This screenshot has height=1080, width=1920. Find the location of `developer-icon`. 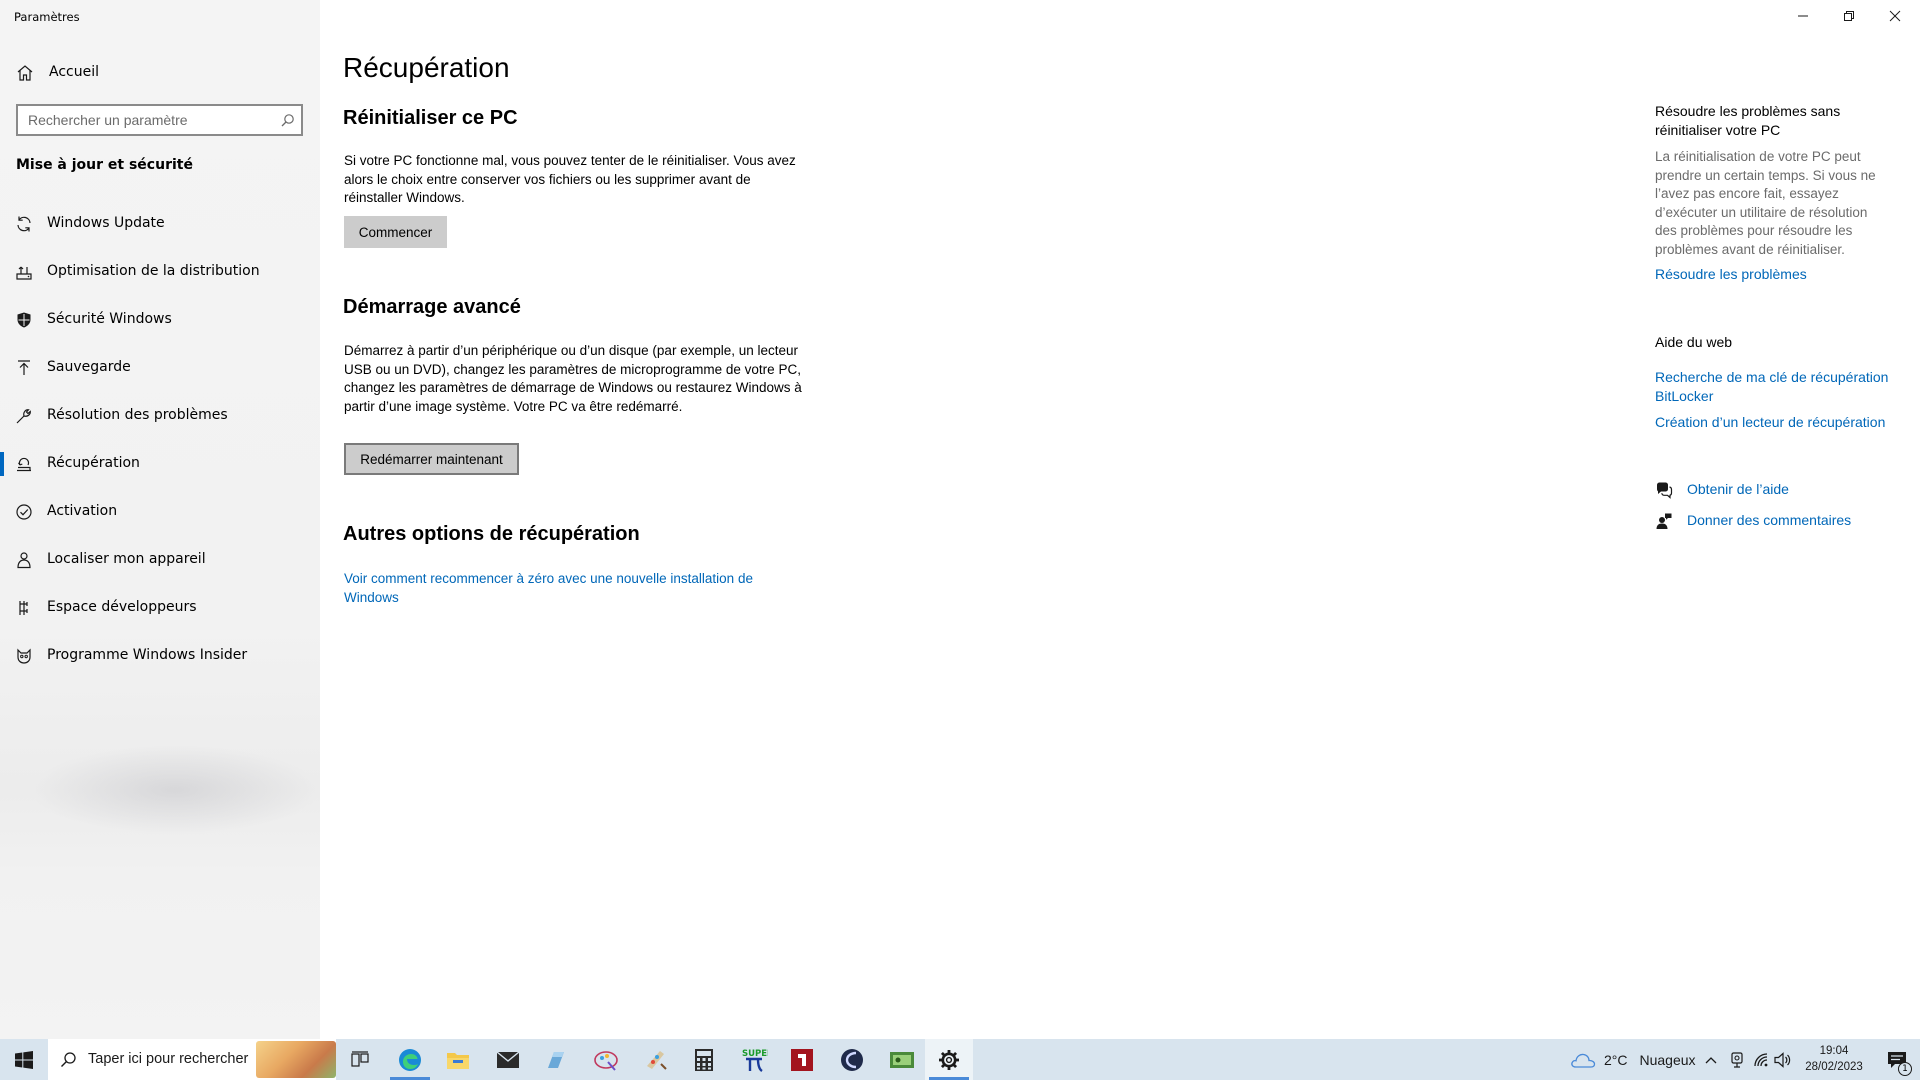

developer-icon is located at coordinates (23, 608).